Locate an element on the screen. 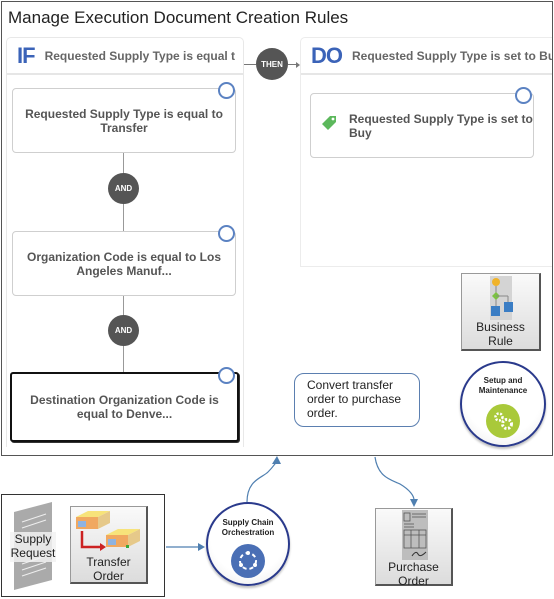 The image size is (554, 599). arrow-rules-to-purchase-order is located at coordinates (396, 481).